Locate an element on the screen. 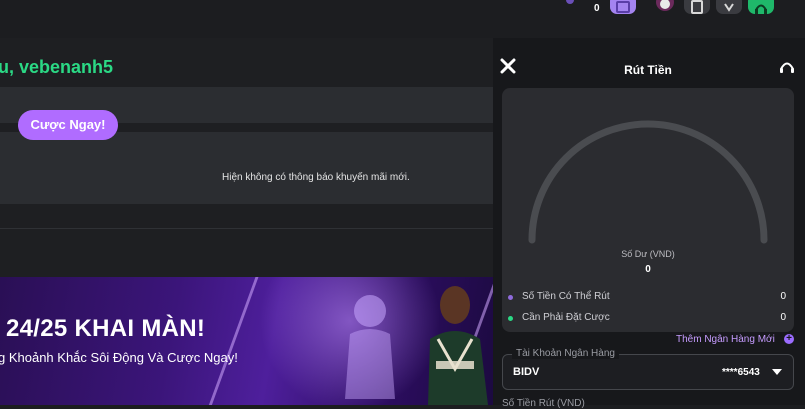 The image size is (805, 409). promo-section is located at coordinates (246, 168).